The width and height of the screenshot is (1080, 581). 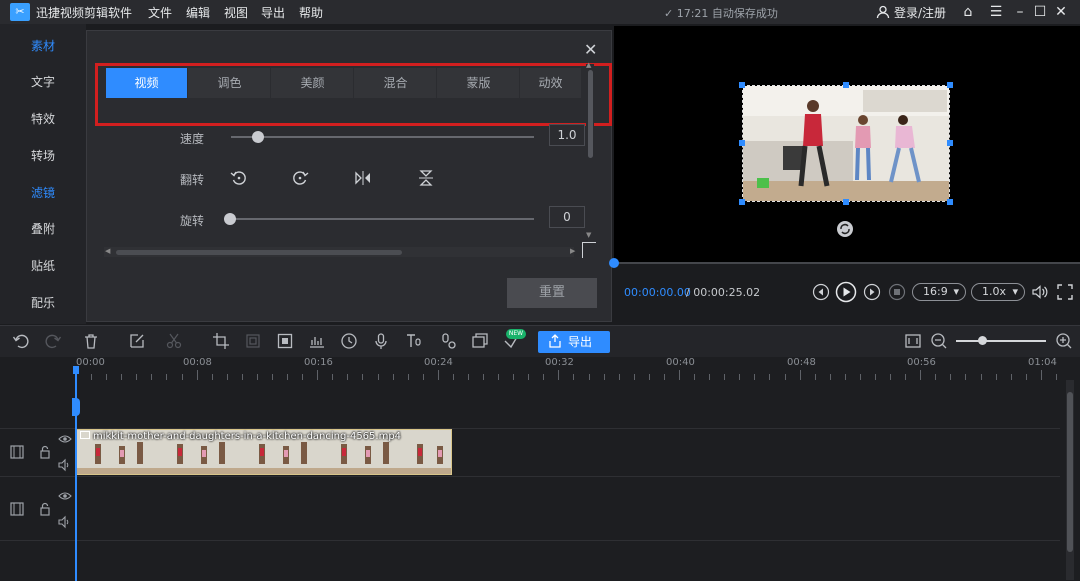 What do you see at coordinates (174, 341) in the screenshot?
I see `cut-icon` at bounding box center [174, 341].